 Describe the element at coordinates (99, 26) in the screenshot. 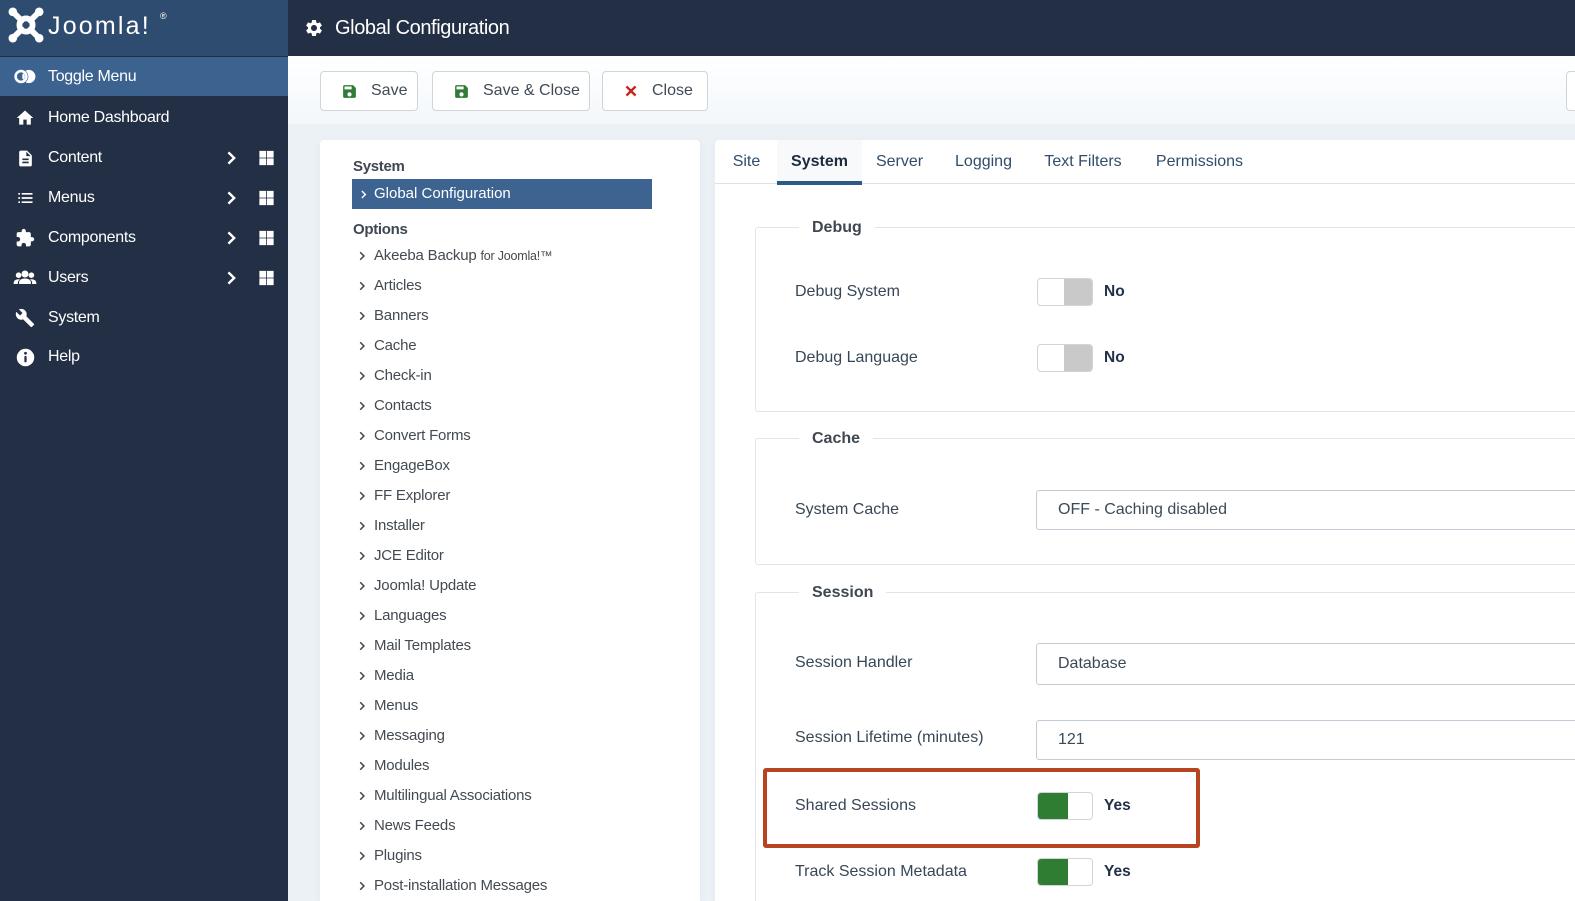

I see `svg-text: Joomla!` at that location.